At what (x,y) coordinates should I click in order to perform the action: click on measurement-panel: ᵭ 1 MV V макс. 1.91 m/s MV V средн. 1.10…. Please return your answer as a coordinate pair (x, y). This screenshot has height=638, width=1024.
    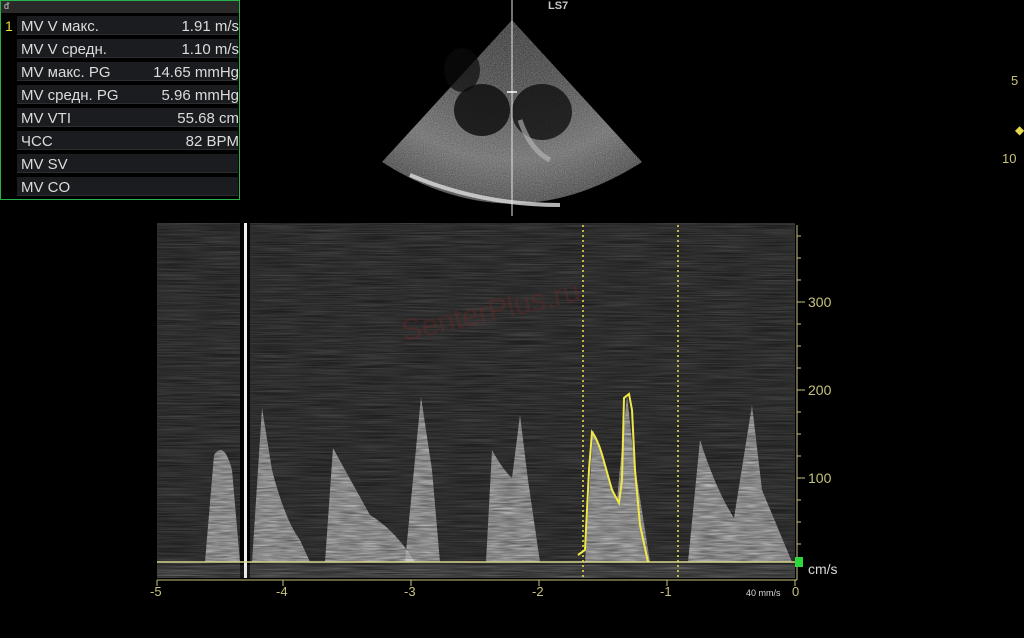
    Looking at the image, I should click on (120, 100).